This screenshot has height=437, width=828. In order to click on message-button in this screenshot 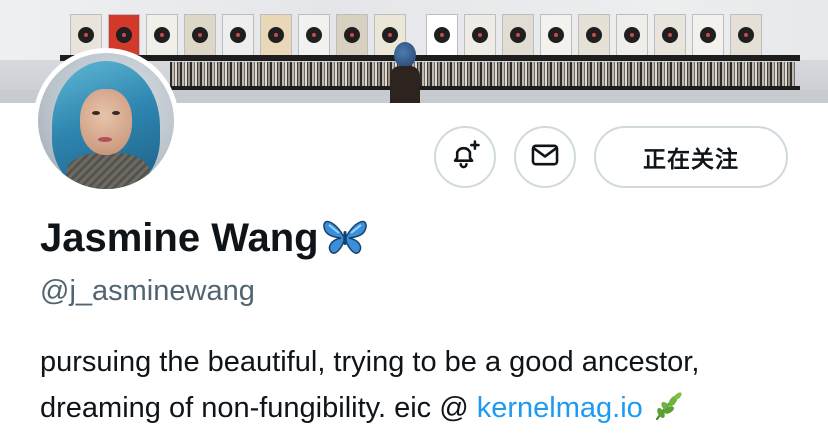, I will do `click(545, 157)`.